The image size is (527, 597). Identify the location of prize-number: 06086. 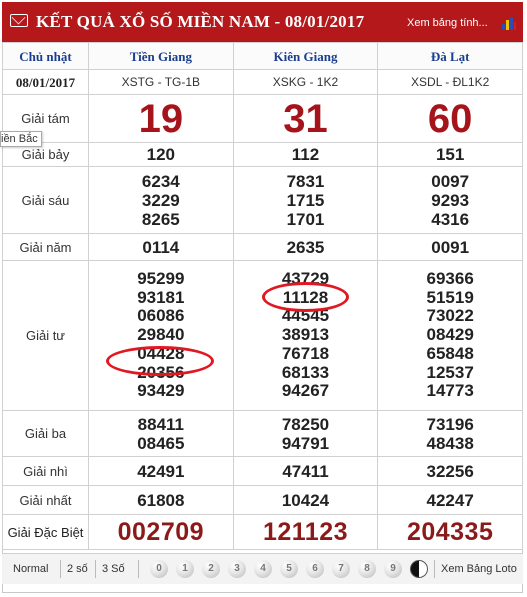
(161, 316).